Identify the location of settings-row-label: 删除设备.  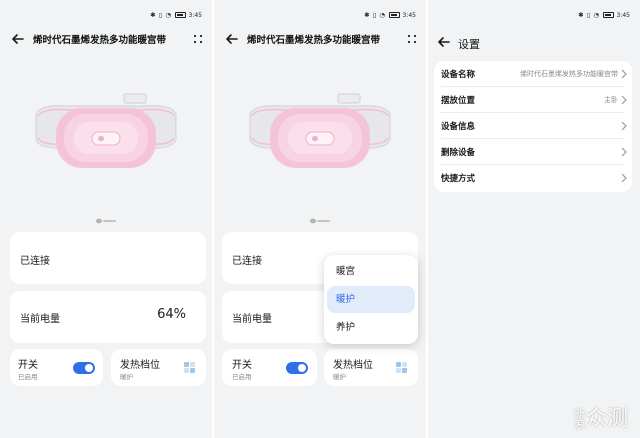
(458, 153).